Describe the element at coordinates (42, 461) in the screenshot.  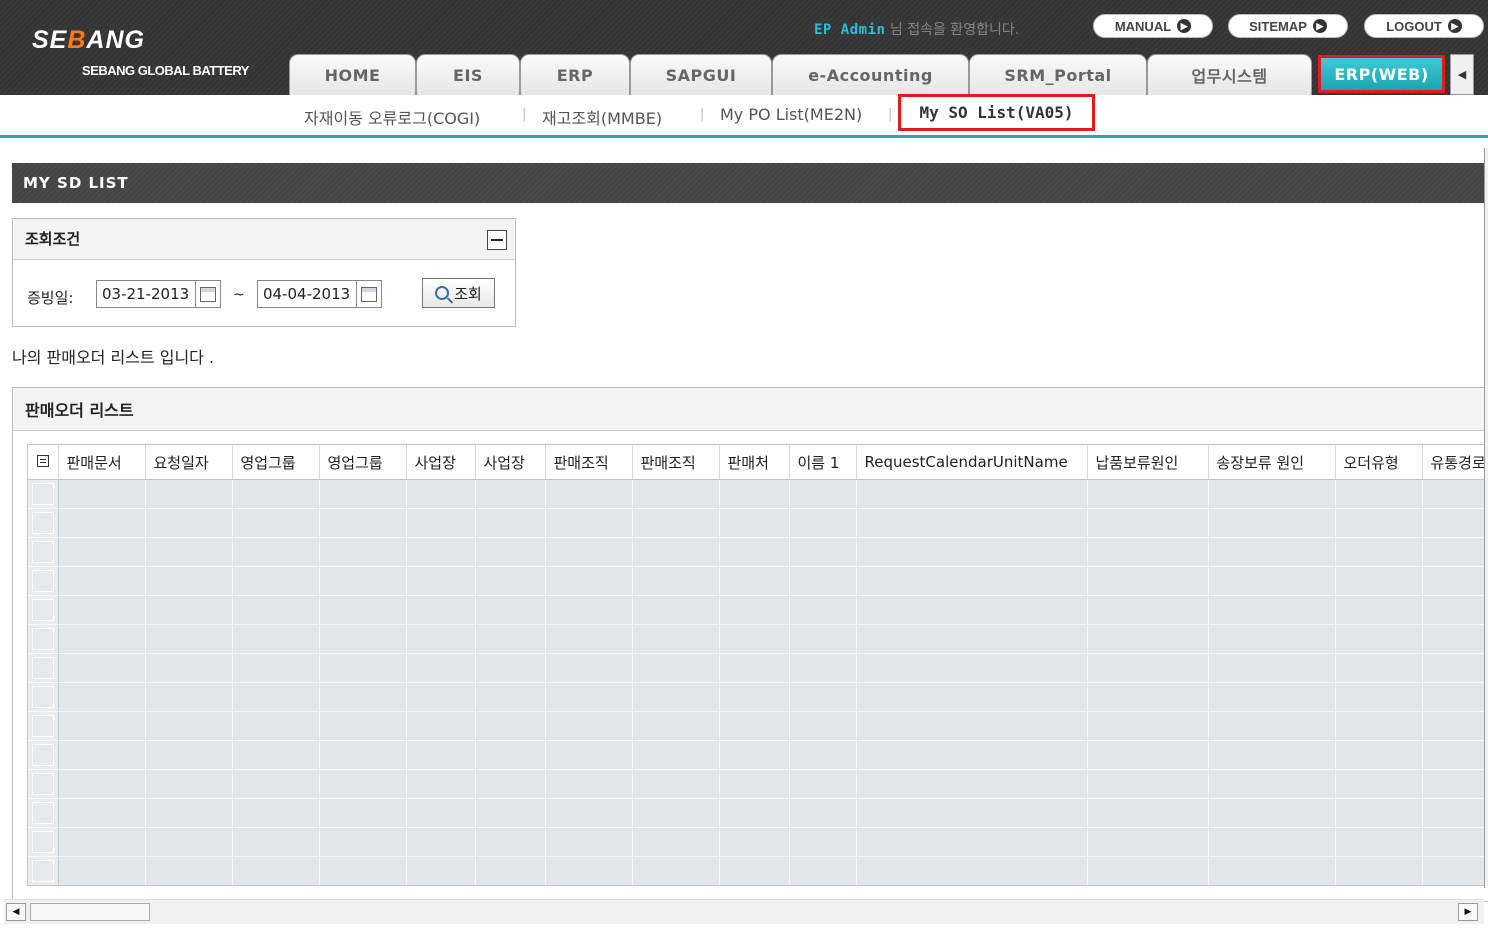
I see `select-all-icon` at that location.